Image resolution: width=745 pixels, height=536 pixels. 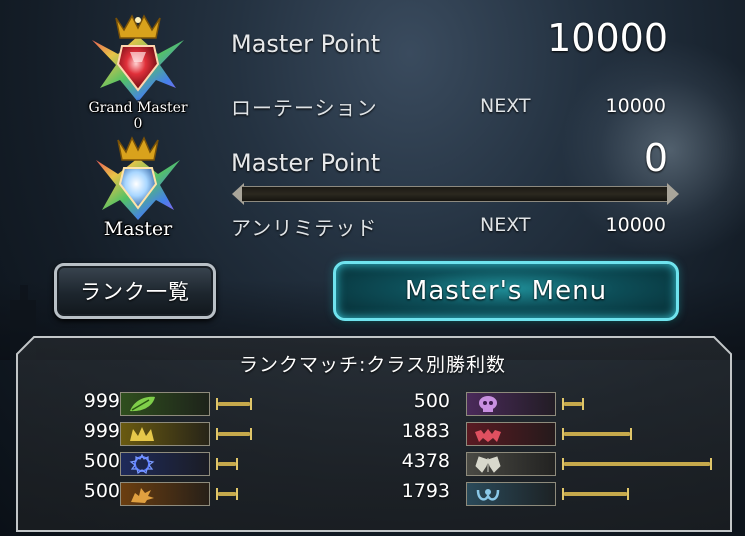 What do you see at coordinates (142, 464) in the screenshot?
I see `runecraft-circle-icon` at bounding box center [142, 464].